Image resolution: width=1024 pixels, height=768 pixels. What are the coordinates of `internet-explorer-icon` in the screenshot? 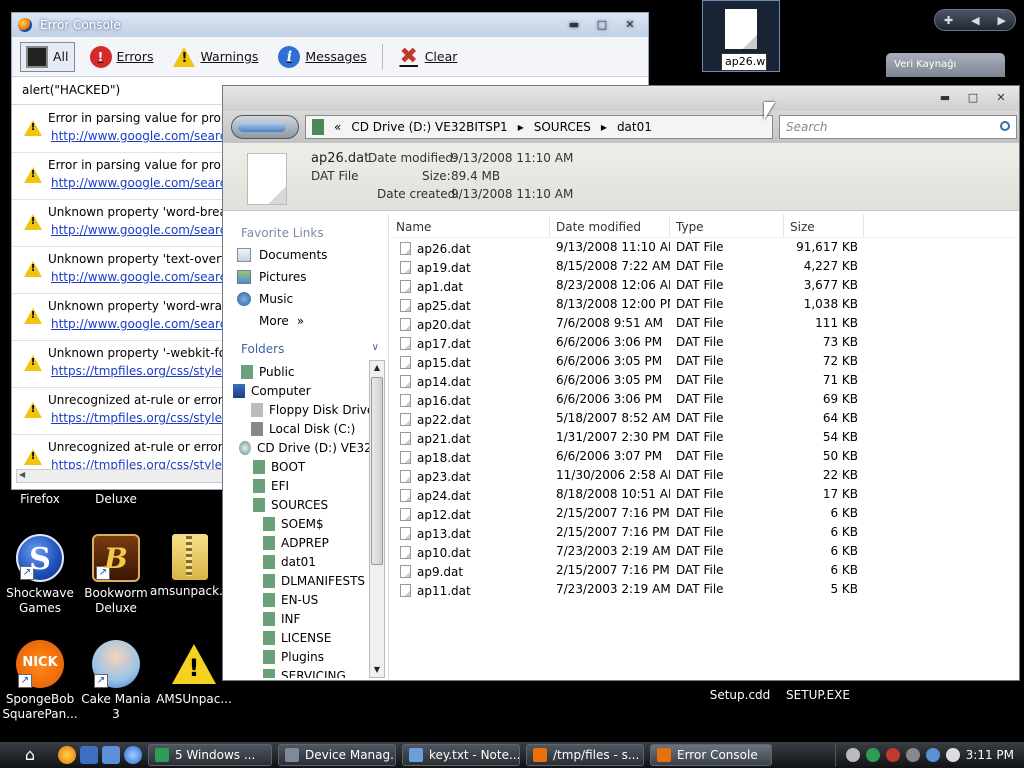 It's located at (133, 755).